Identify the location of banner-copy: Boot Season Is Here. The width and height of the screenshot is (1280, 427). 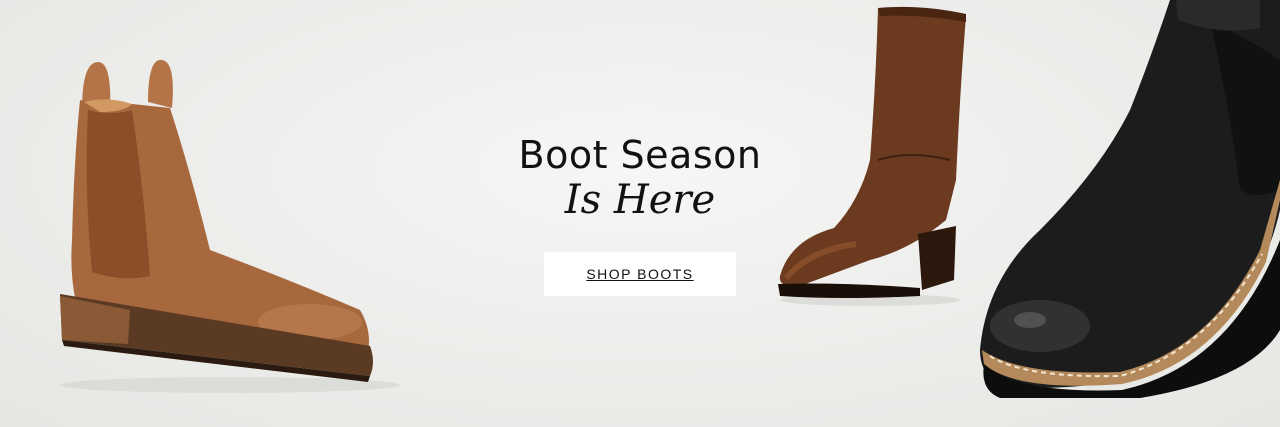
(640, 177).